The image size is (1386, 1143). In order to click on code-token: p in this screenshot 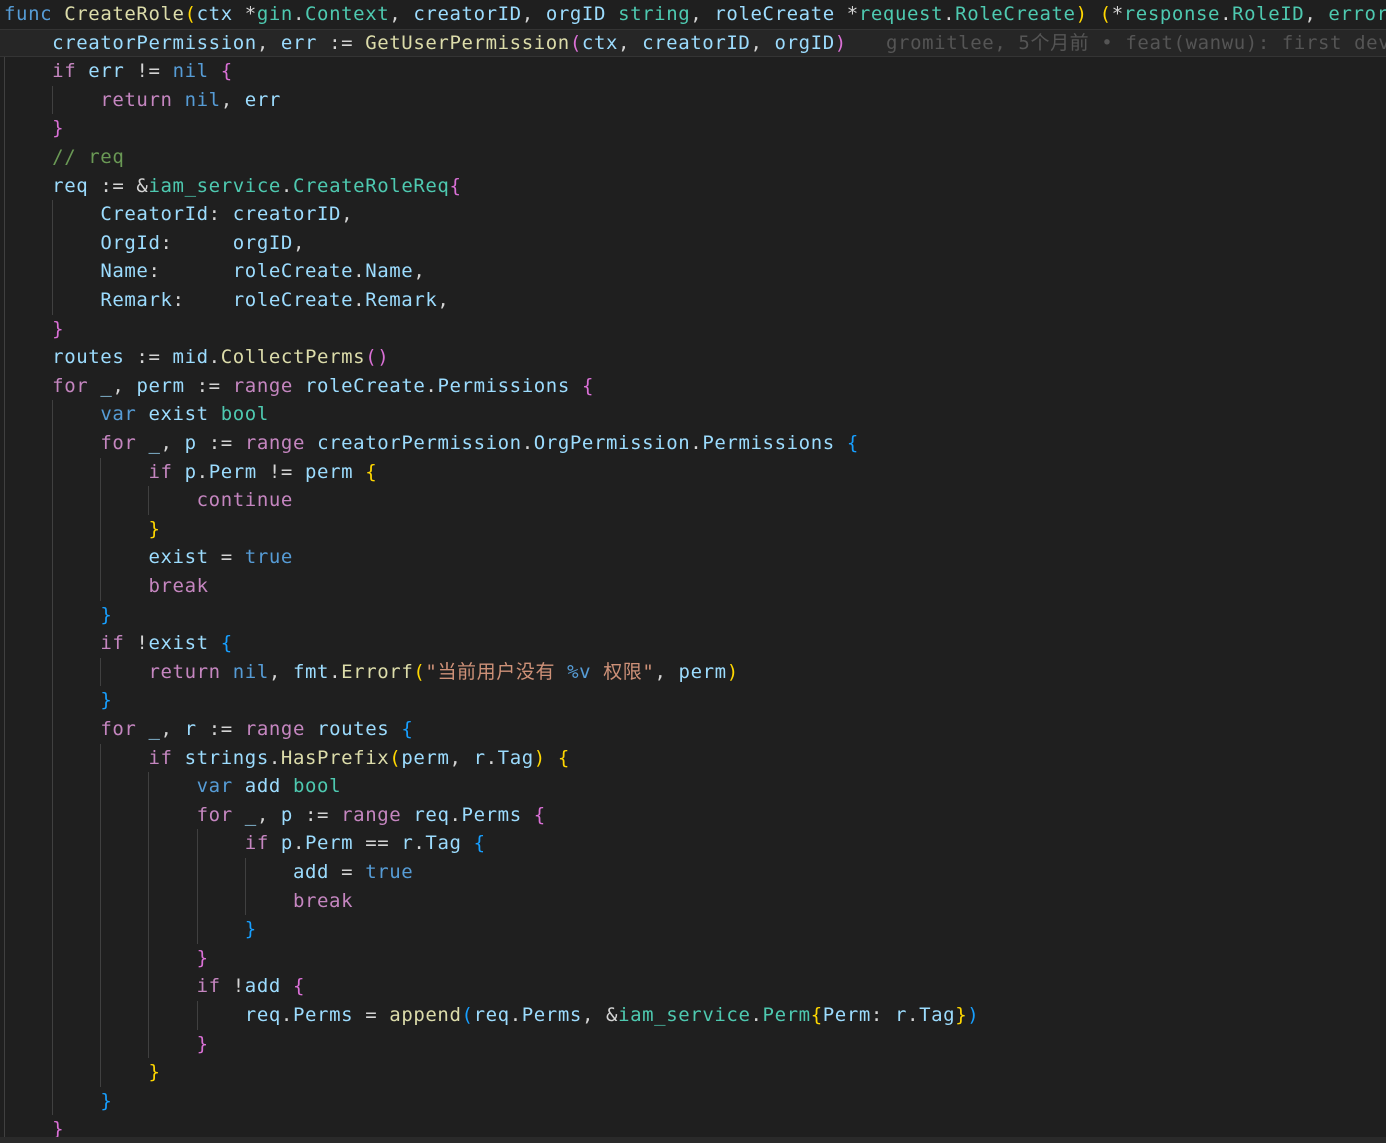, I will do `click(190, 471)`.